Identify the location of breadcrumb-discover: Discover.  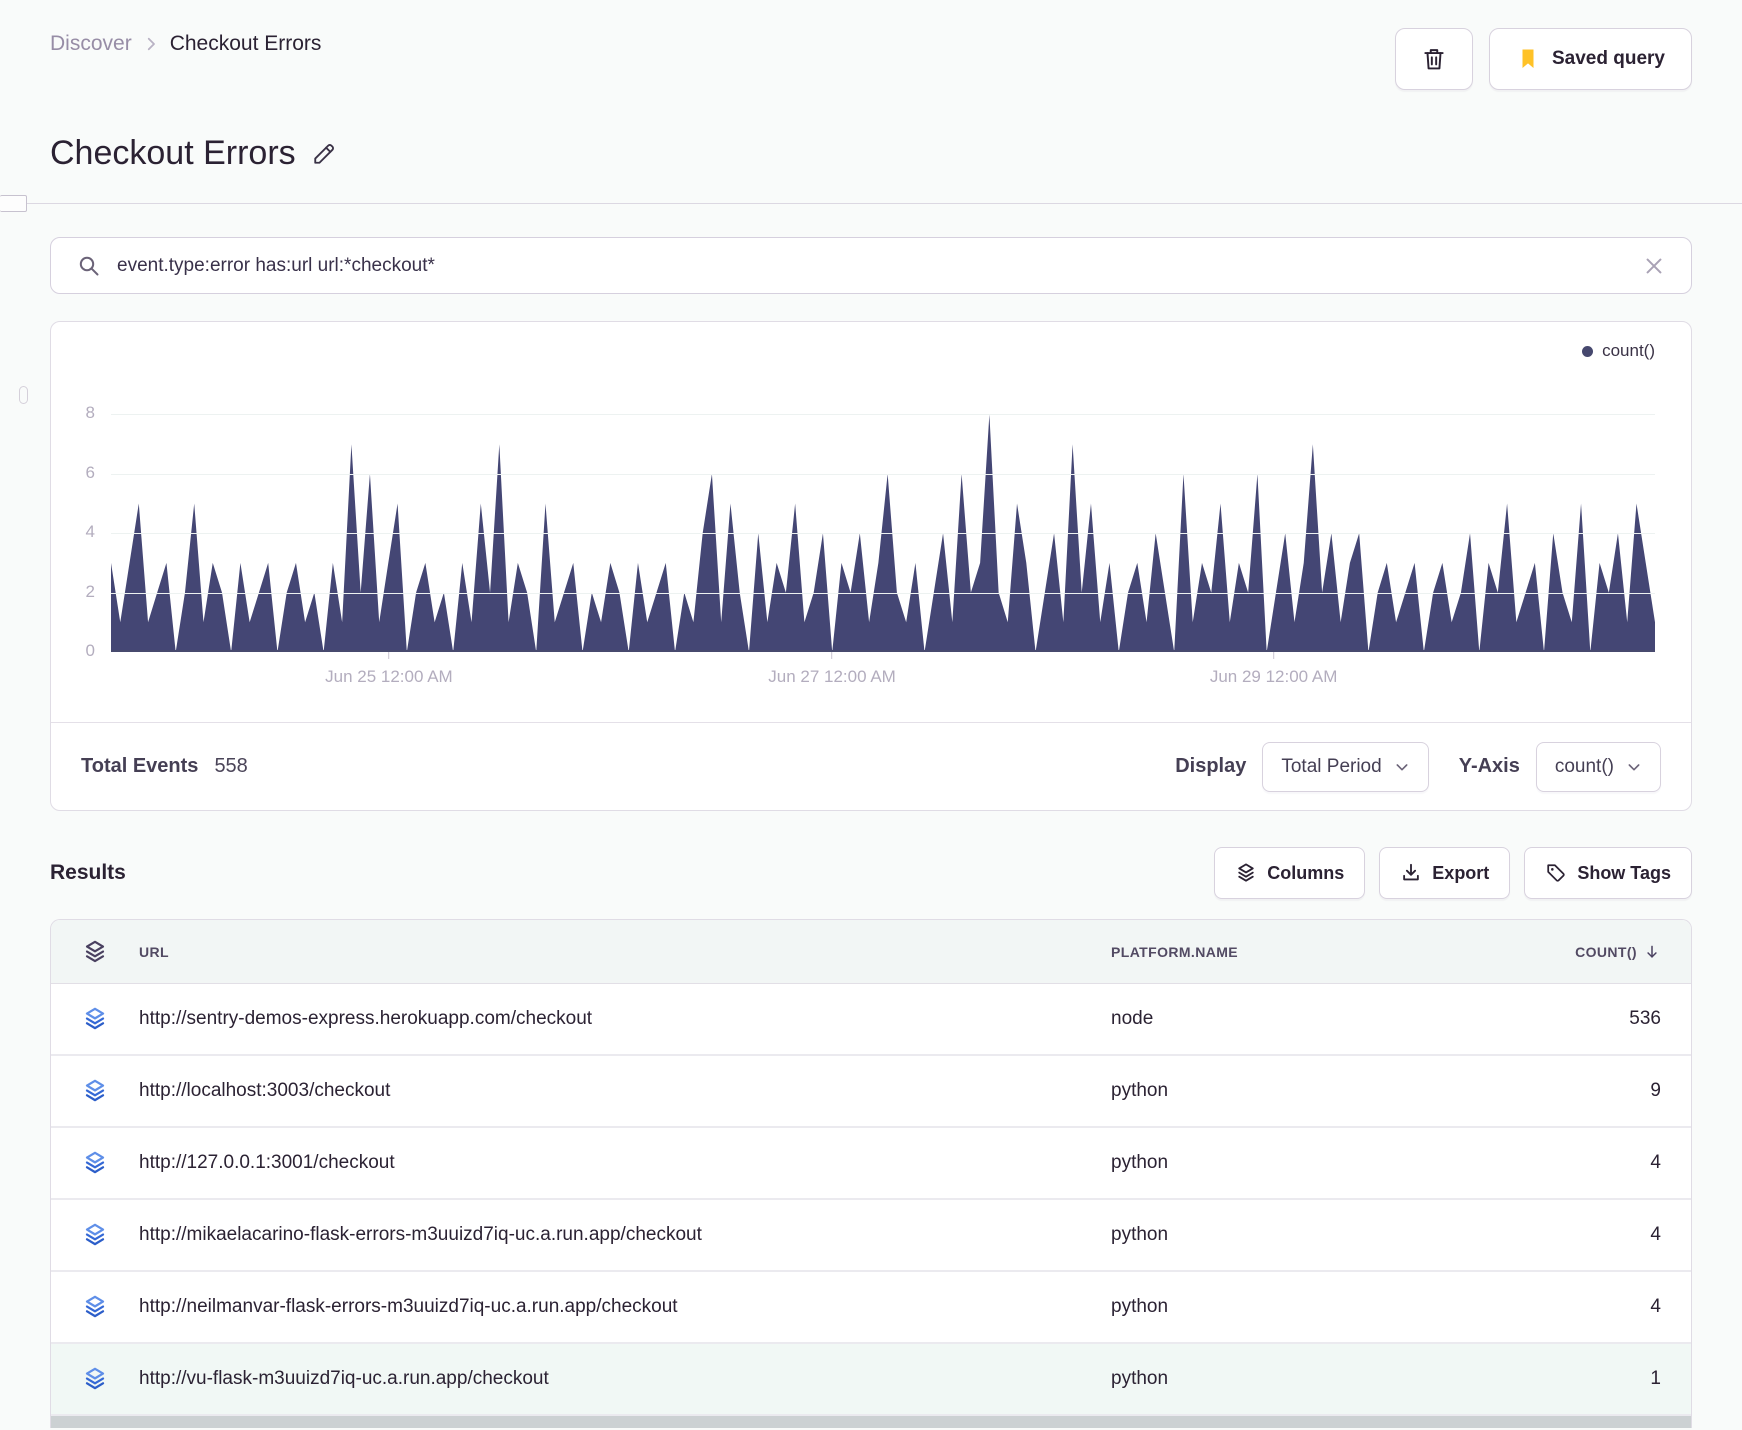
(91, 44).